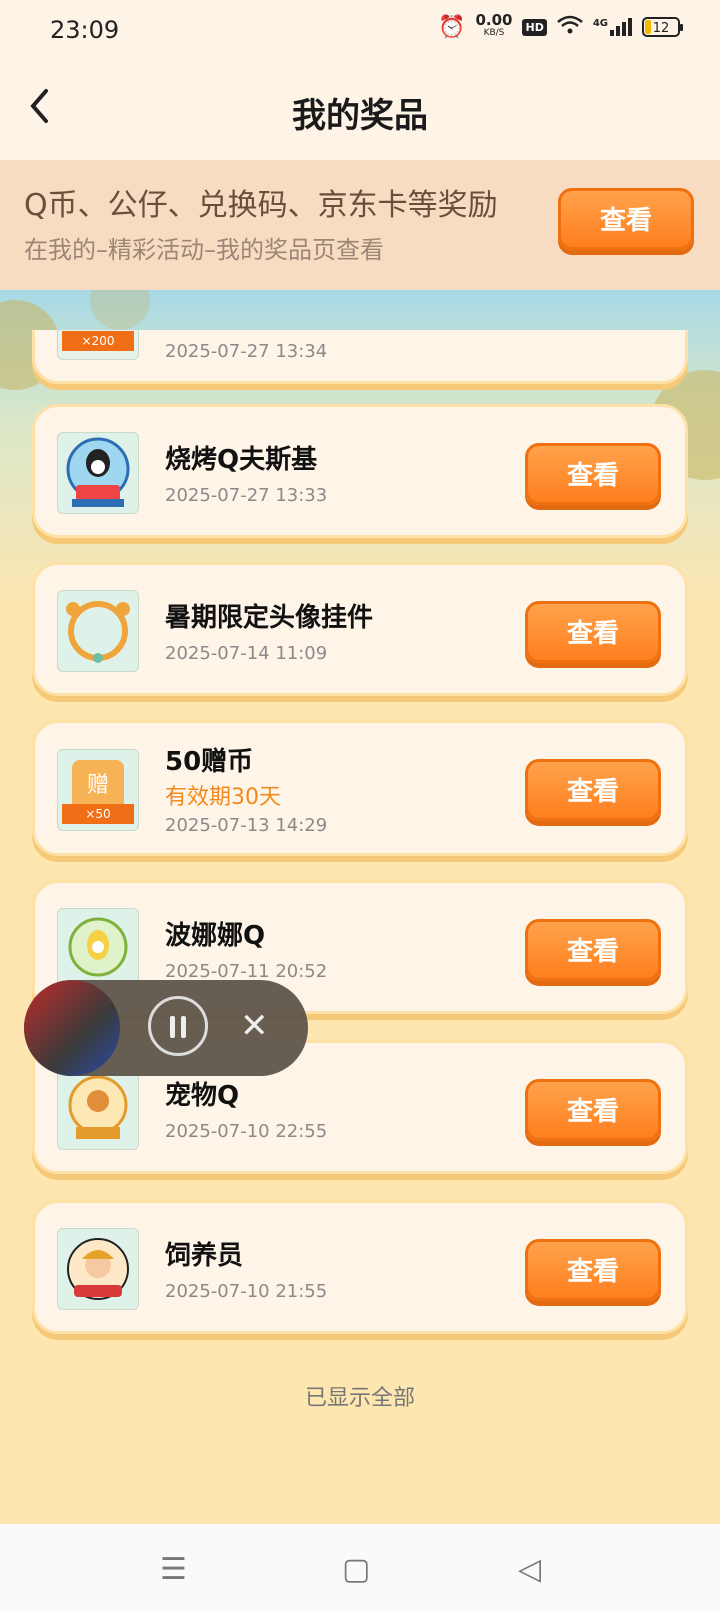 This screenshot has width=720, height=1612. What do you see at coordinates (246, 495) in the screenshot?
I see `prize-date: 2025-07-27 13:33` at bounding box center [246, 495].